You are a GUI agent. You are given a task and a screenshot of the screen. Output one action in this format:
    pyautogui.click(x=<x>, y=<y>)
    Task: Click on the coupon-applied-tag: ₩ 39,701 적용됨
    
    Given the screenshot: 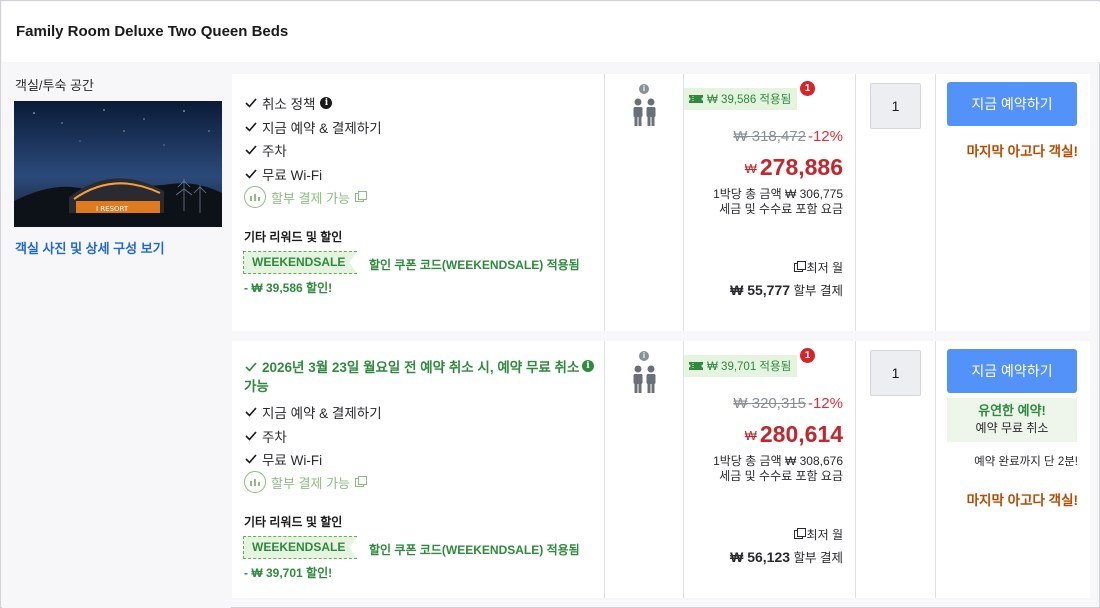 What is the action you would take?
    pyautogui.click(x=741, y=366)
    